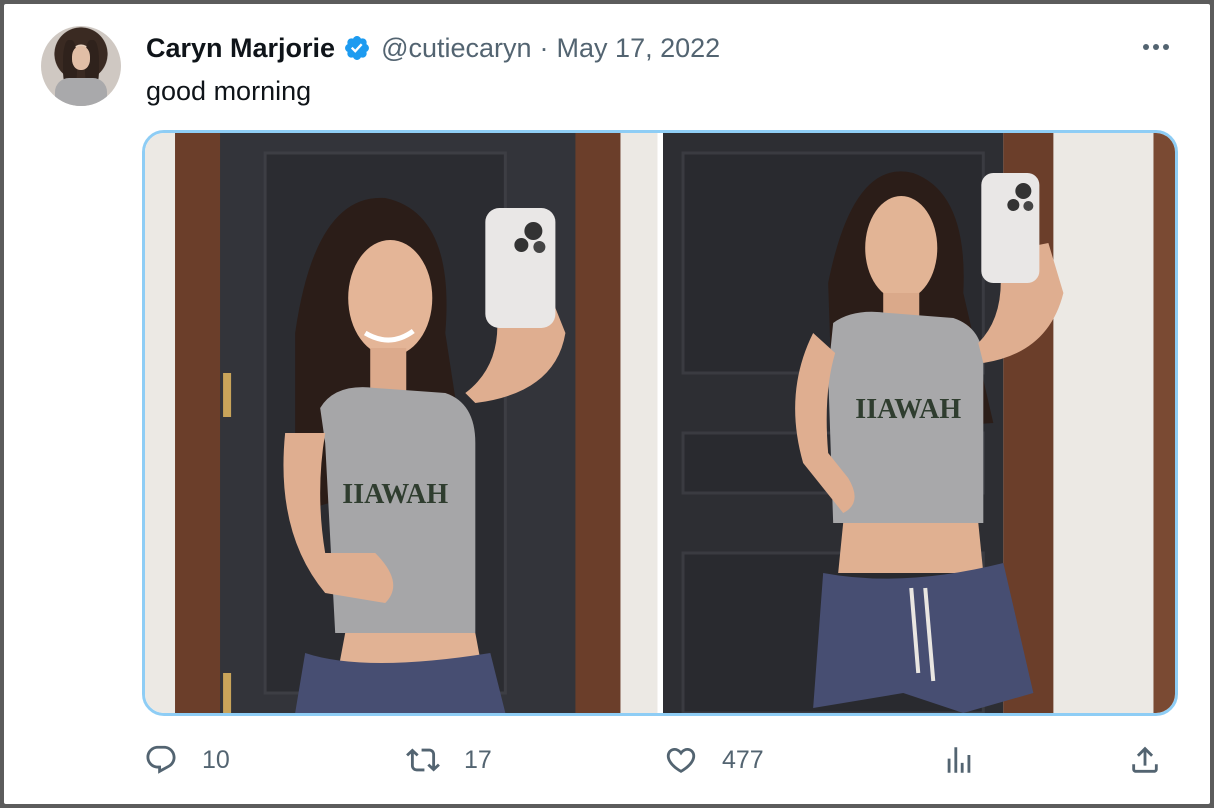 This screenshot has width=1214, height=808. What do you see at coordinates (81, 58) in the screenshot?
I see `avatar-face` at bounding box center [81, 58].